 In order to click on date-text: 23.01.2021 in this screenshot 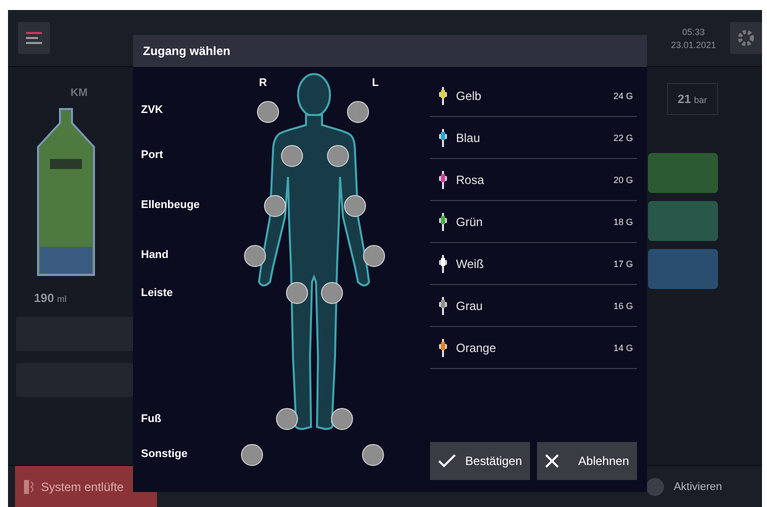, I will do `click(693, 45)`.